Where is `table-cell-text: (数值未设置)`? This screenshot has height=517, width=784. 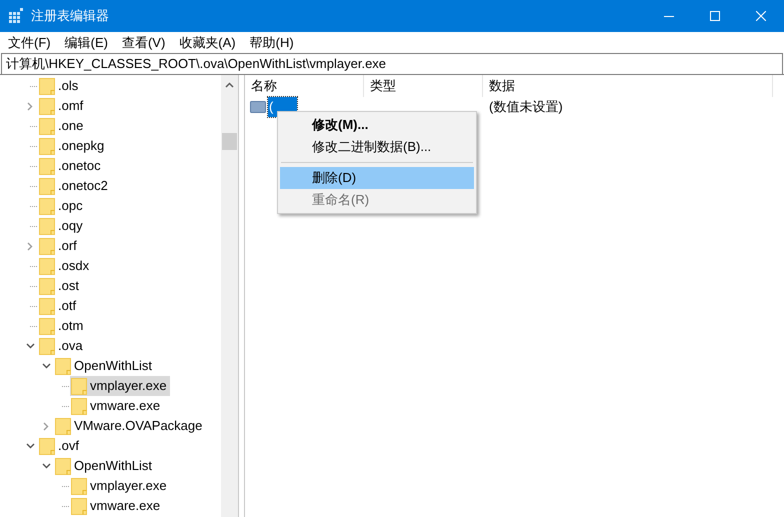 table-cell-text: (数值未设置) is located at coordinates (526, 107).